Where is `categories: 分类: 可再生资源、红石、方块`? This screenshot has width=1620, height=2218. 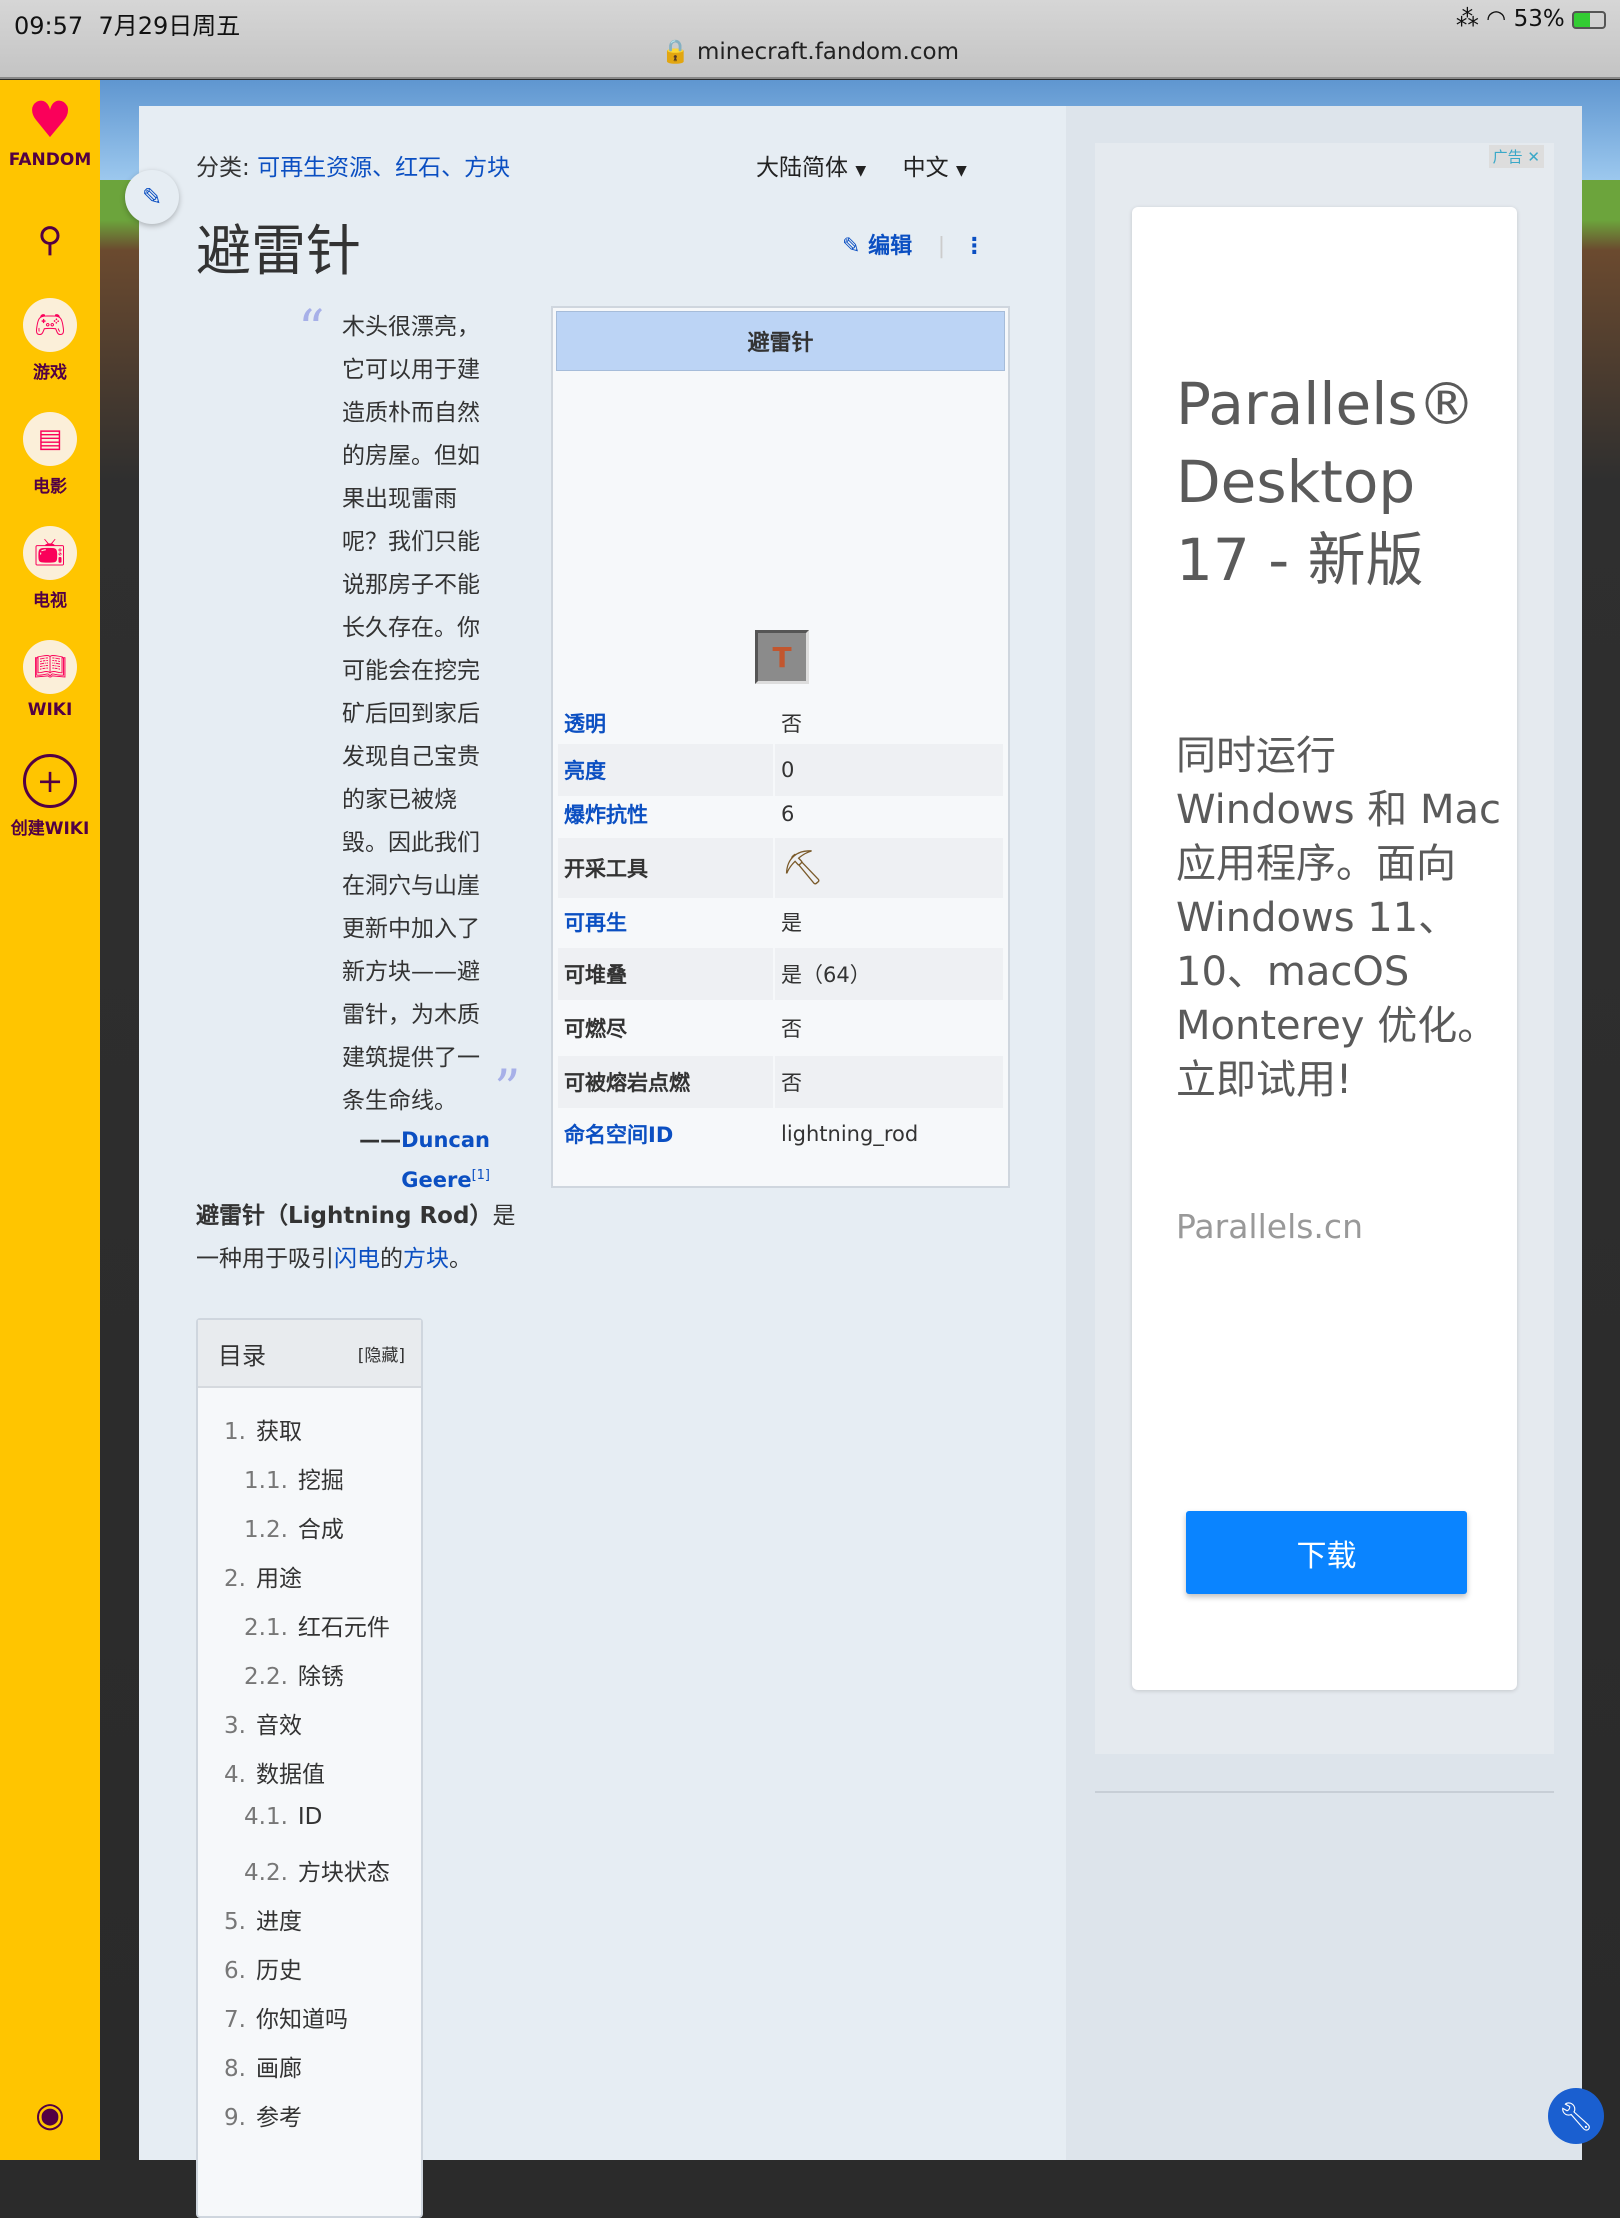
categories: 分类: 可再生资源、红石、方块 is located at coordinates (353, 168).